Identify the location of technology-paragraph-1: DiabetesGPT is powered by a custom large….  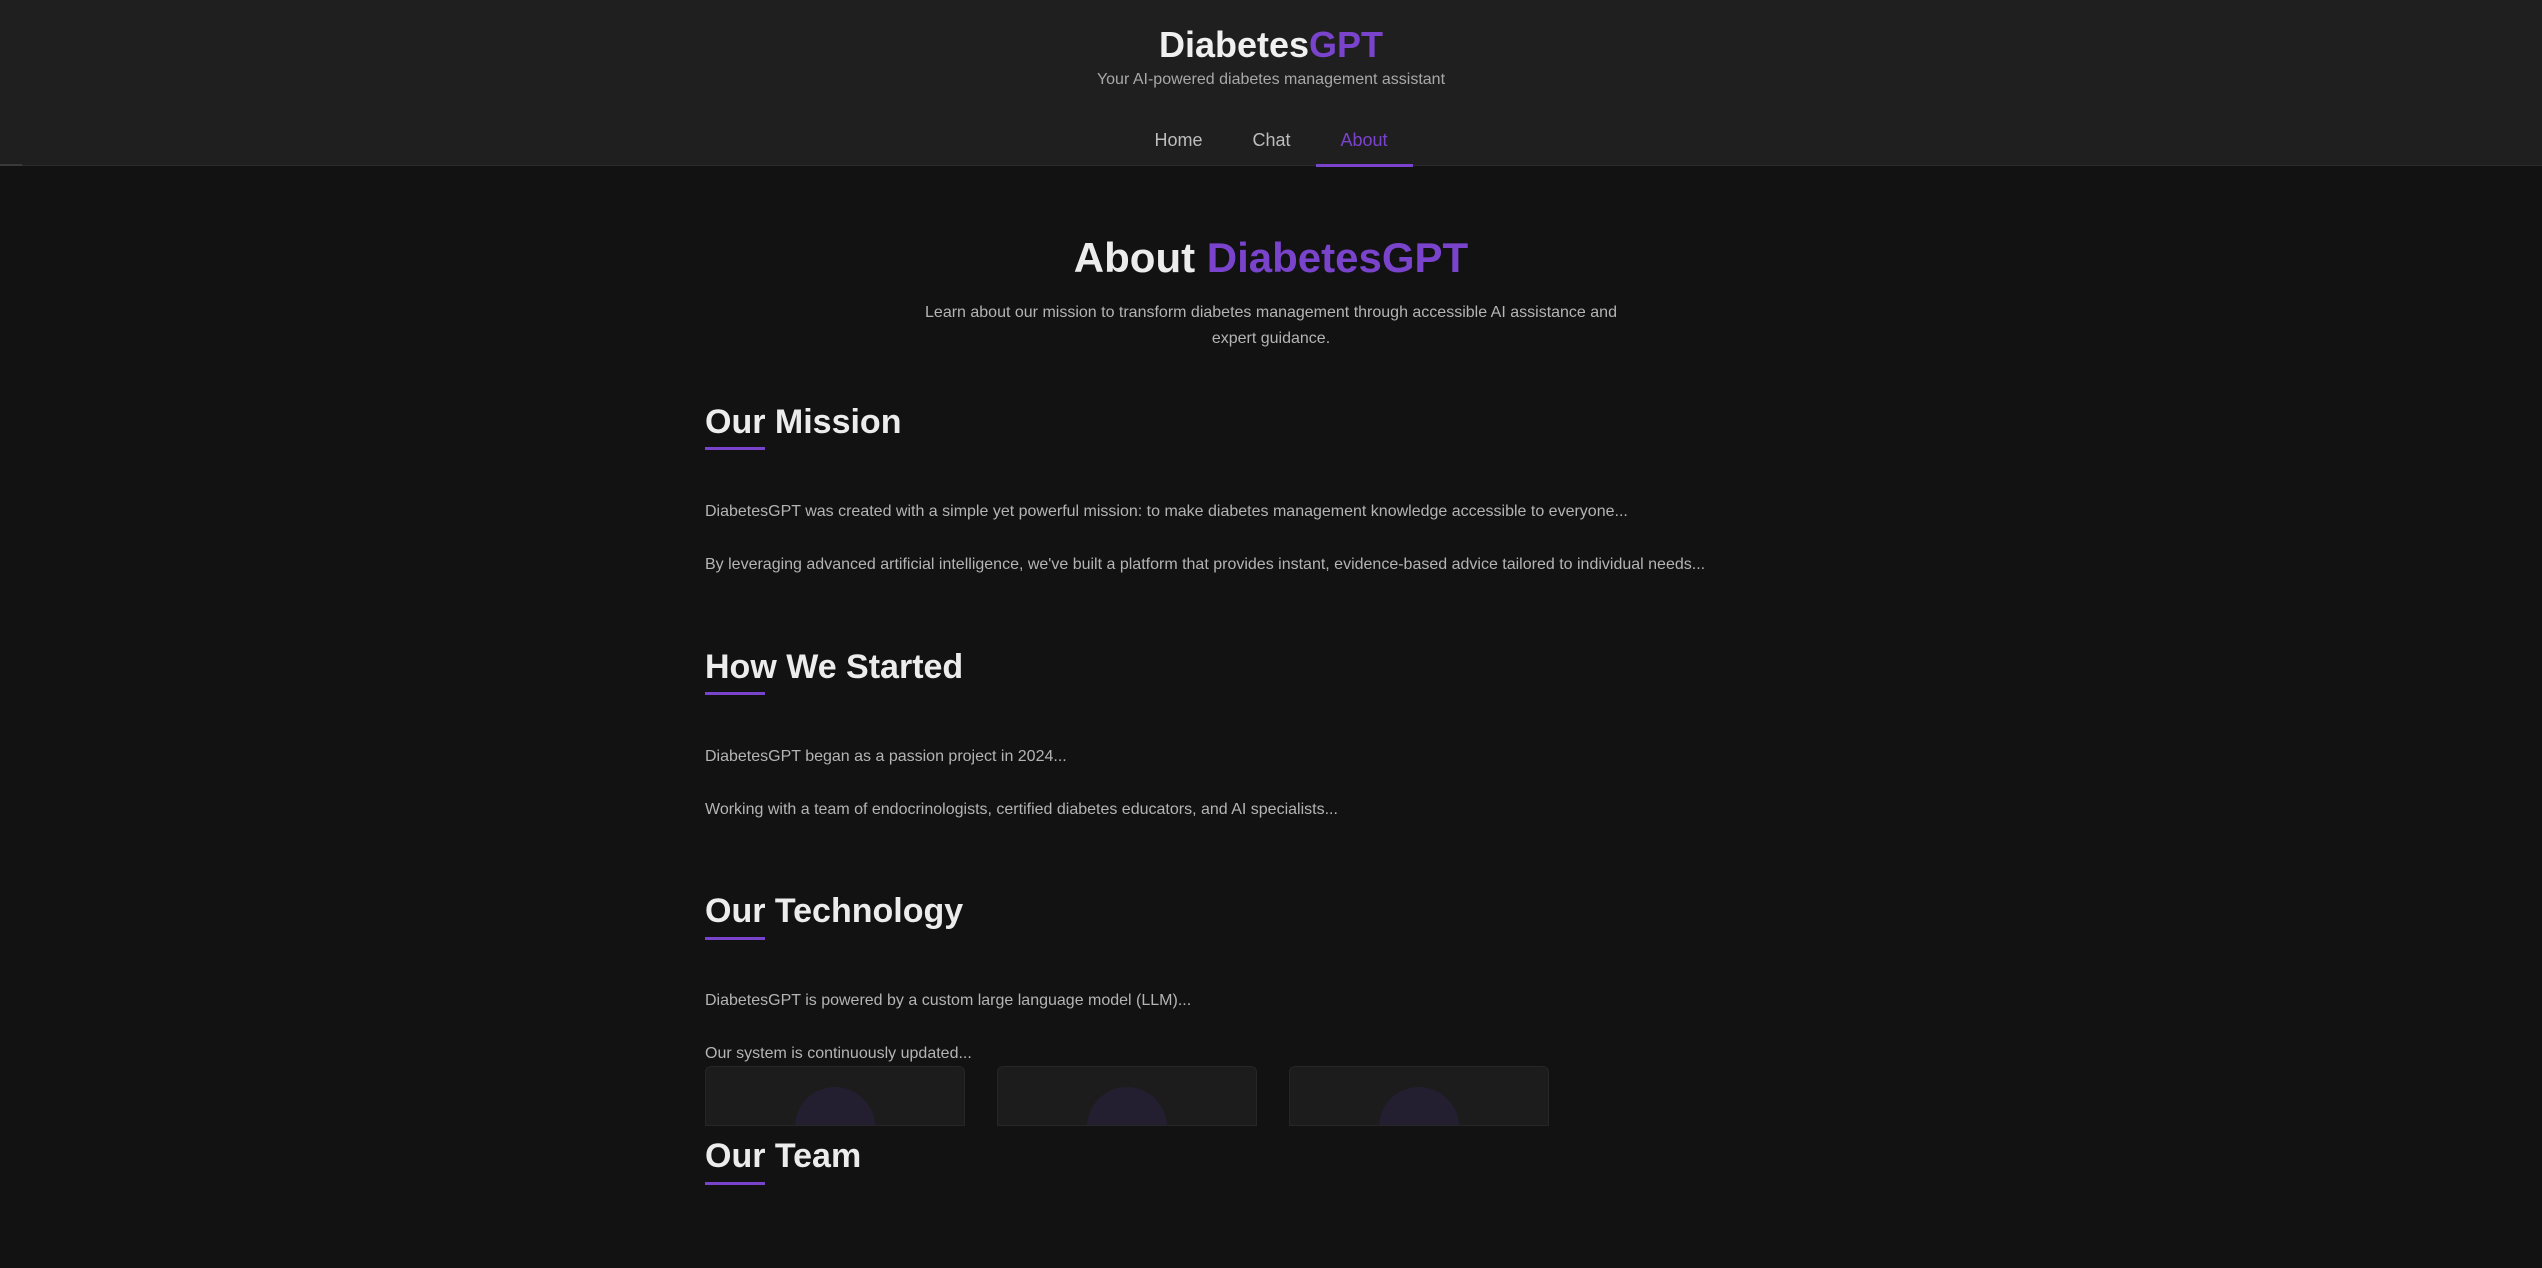
(948, 1000).